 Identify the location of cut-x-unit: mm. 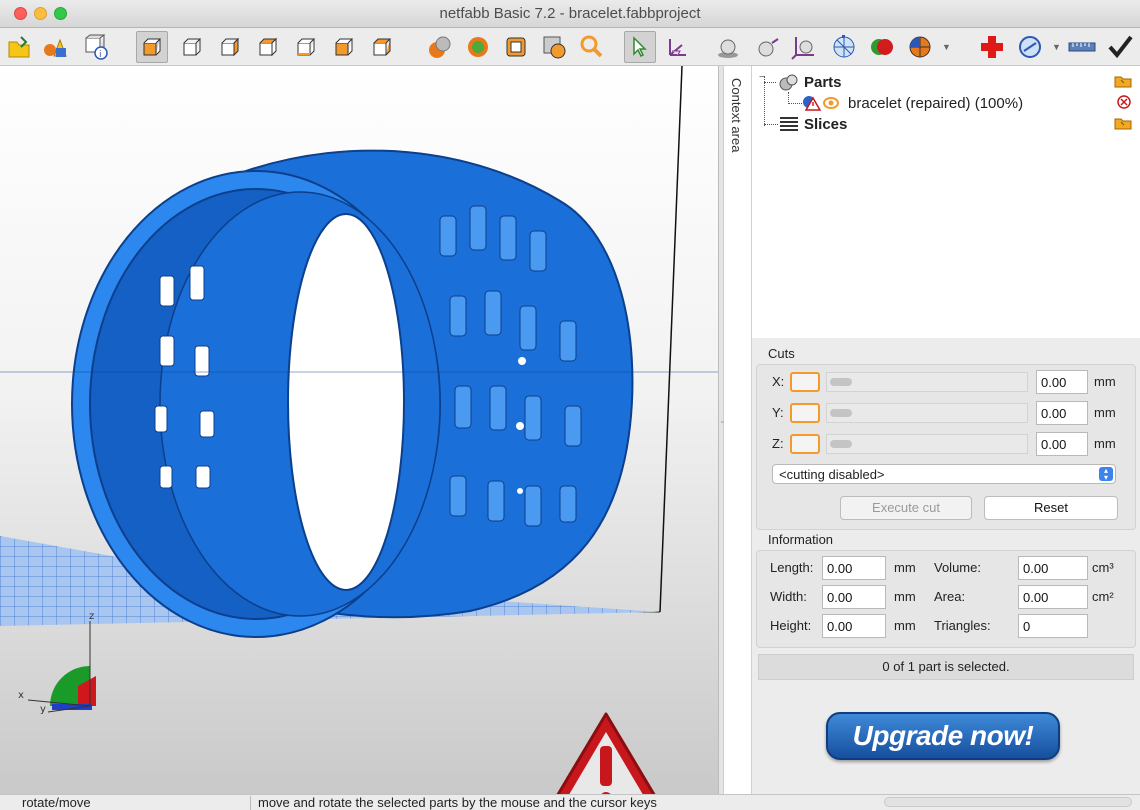
(1105, 381).